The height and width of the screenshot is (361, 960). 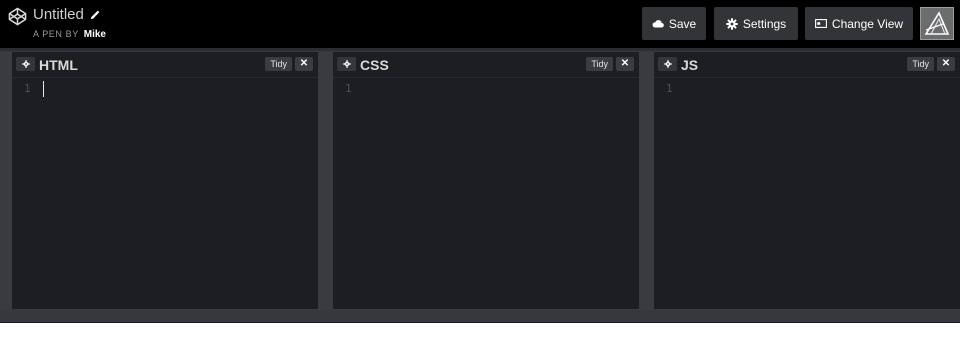 What do you see at coordinates (807, 65) in the screenshot?
I see `js-pane-header: JS Tidy ✕` at bounding box center [807, 65].